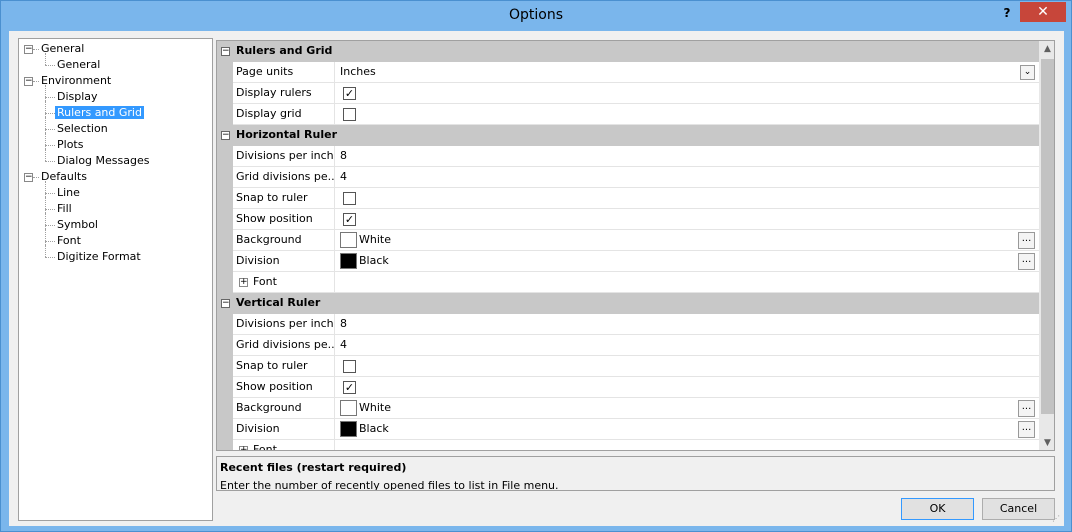 The image size is (1072, 532). What do you see at coordinates (76, 81) in the screenshot?
I see `tree-item: Environment` at bounding box center [76, 81].